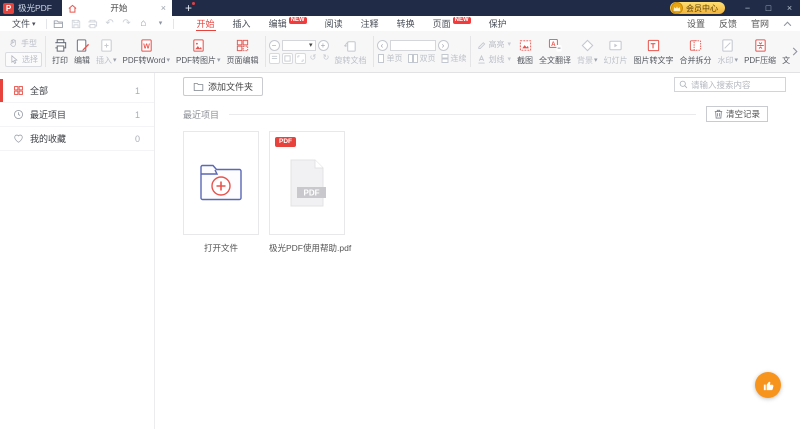 The height and width of the screenshot is (429, 800). Describe the element at coordinates (555, 52) in the screenshot. I see `translate-button: A 全文翻译` at that location.